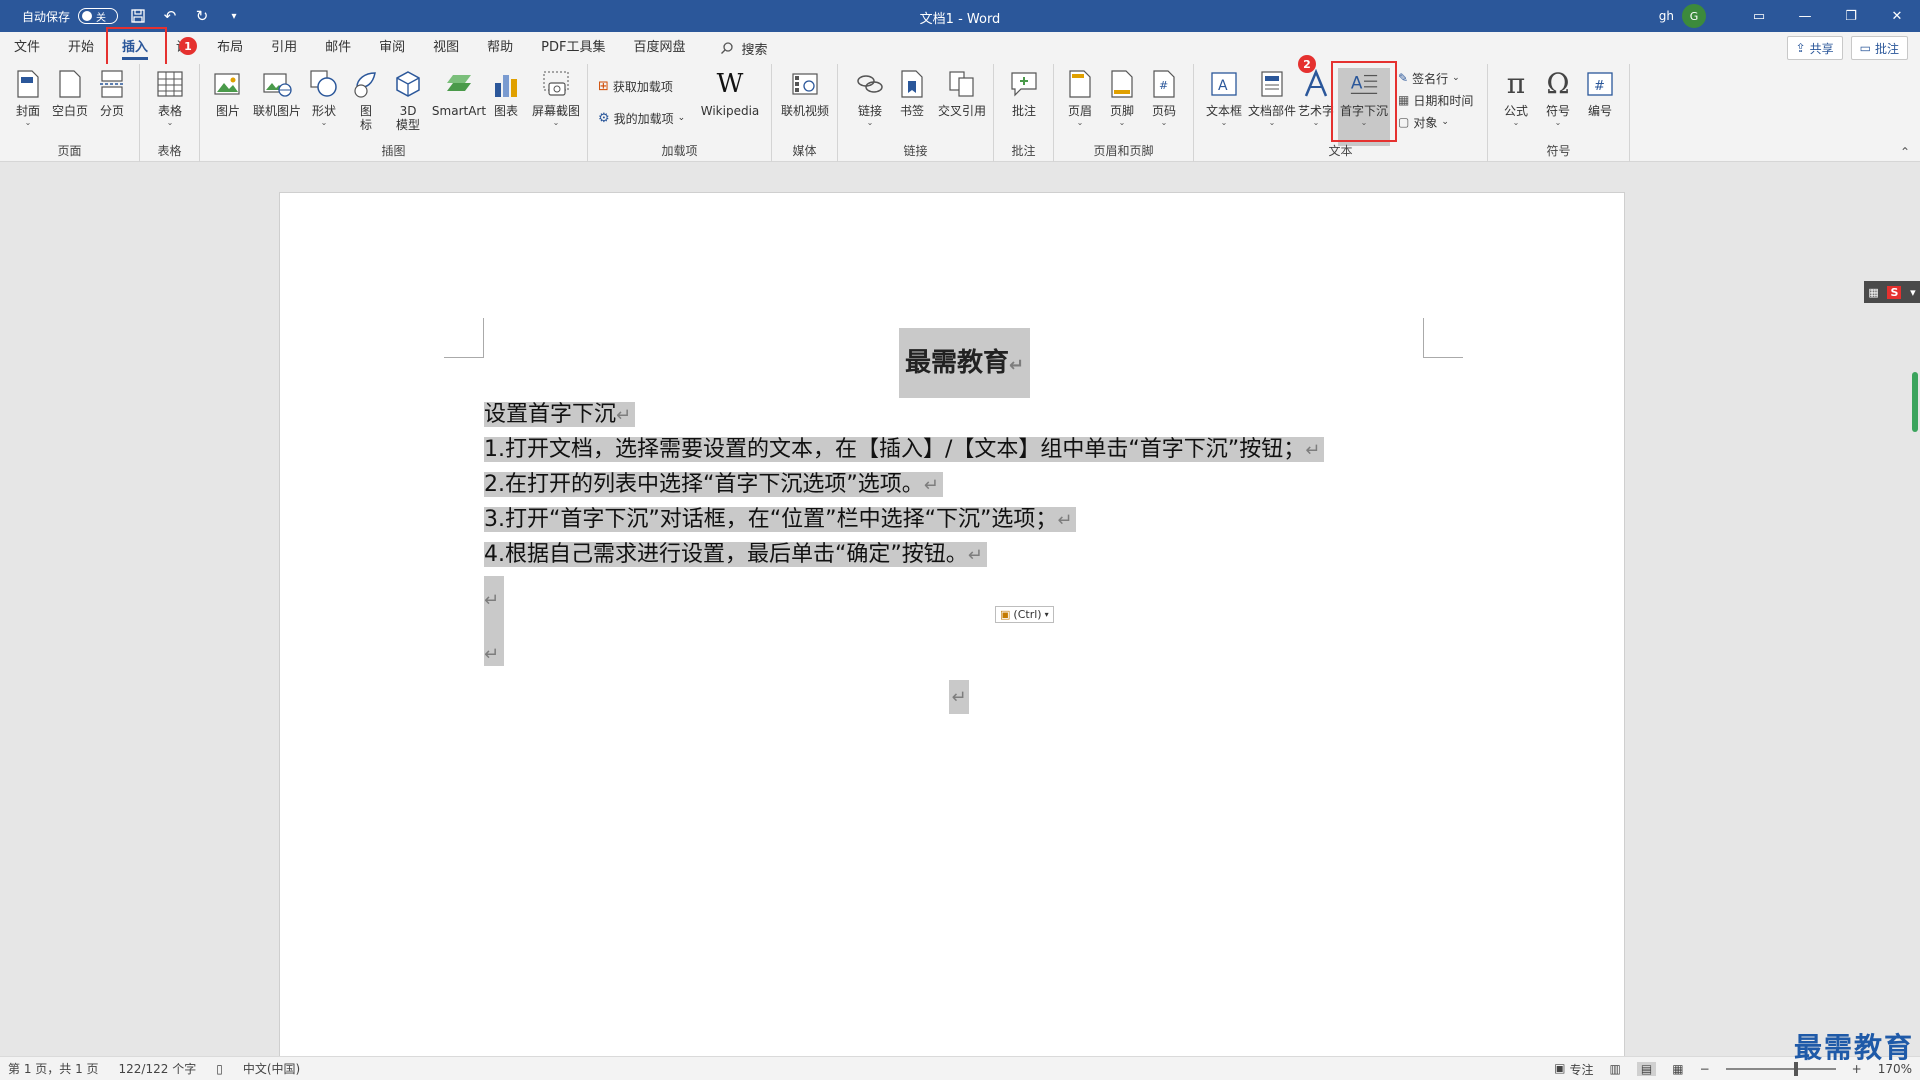 The width and height of the screenshot is (1920, 1080). Describe the element at coordinates (202, 16) in the screenshot. I see `redo-icon: ↻` at that location.